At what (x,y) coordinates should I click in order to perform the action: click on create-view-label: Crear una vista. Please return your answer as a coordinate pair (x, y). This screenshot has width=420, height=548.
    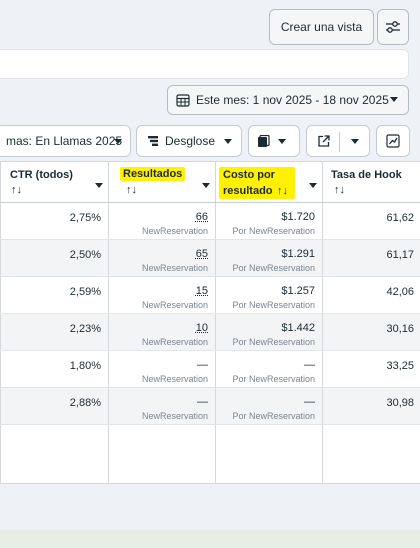
    Looking at the image, I should click on (321, 27).